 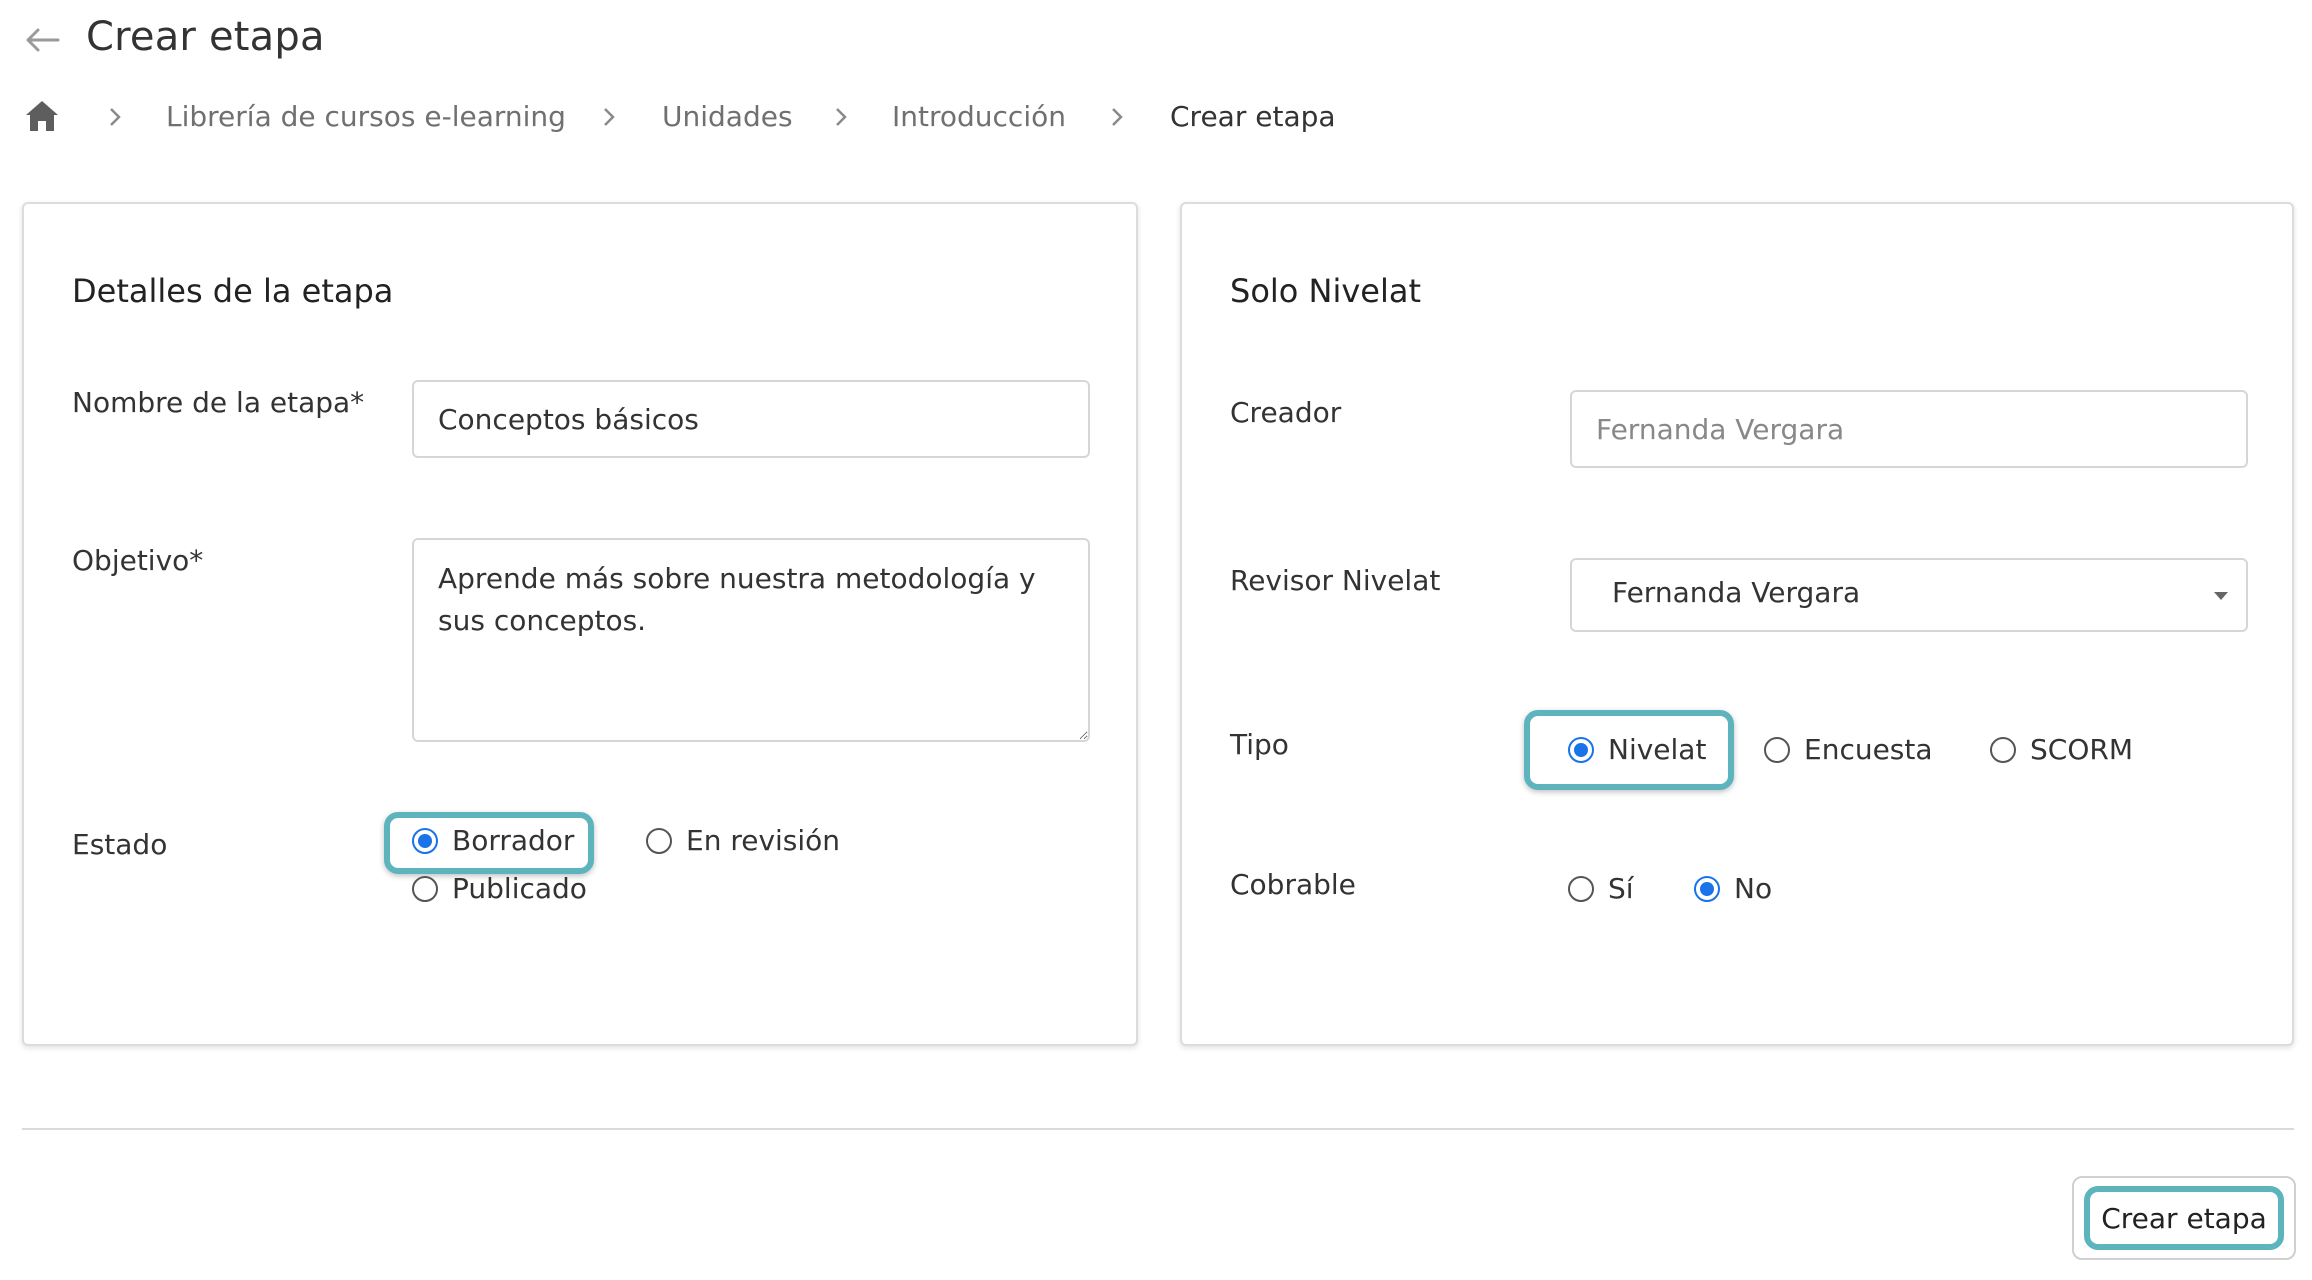 What do you see at coordinates (1259, 744) in the screenshot?
I see `type-label: Tipo` at bounding box center [1259, 744].